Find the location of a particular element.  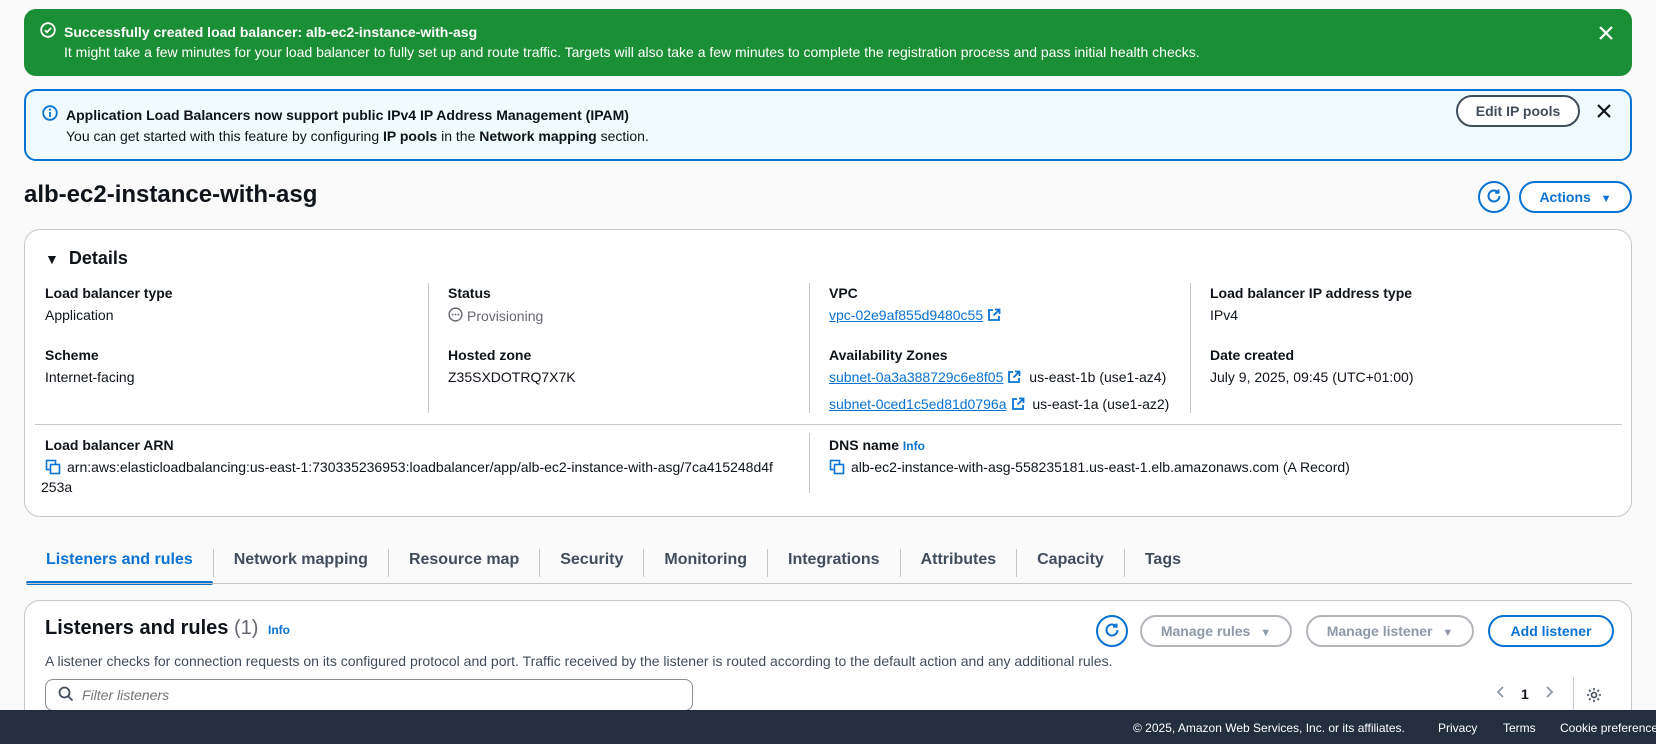

actions-dropdown-button: Actions ▼ is located at coordinates (1575, 197).